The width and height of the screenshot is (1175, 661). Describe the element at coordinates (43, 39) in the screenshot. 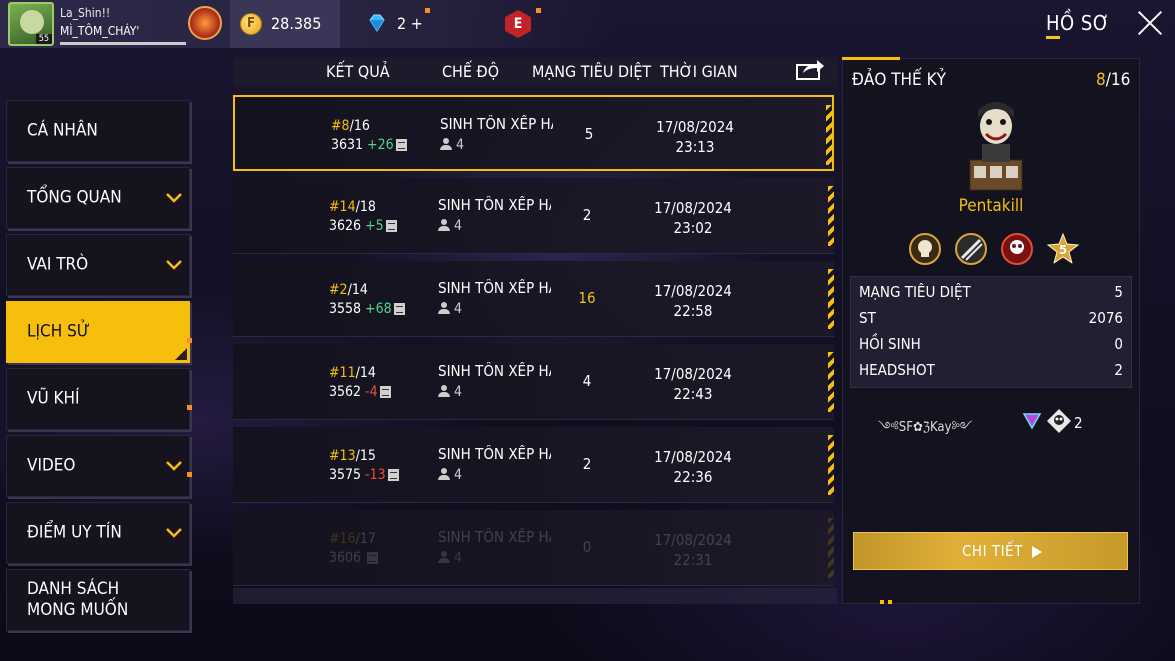

I see `player-level: 55` at that location.